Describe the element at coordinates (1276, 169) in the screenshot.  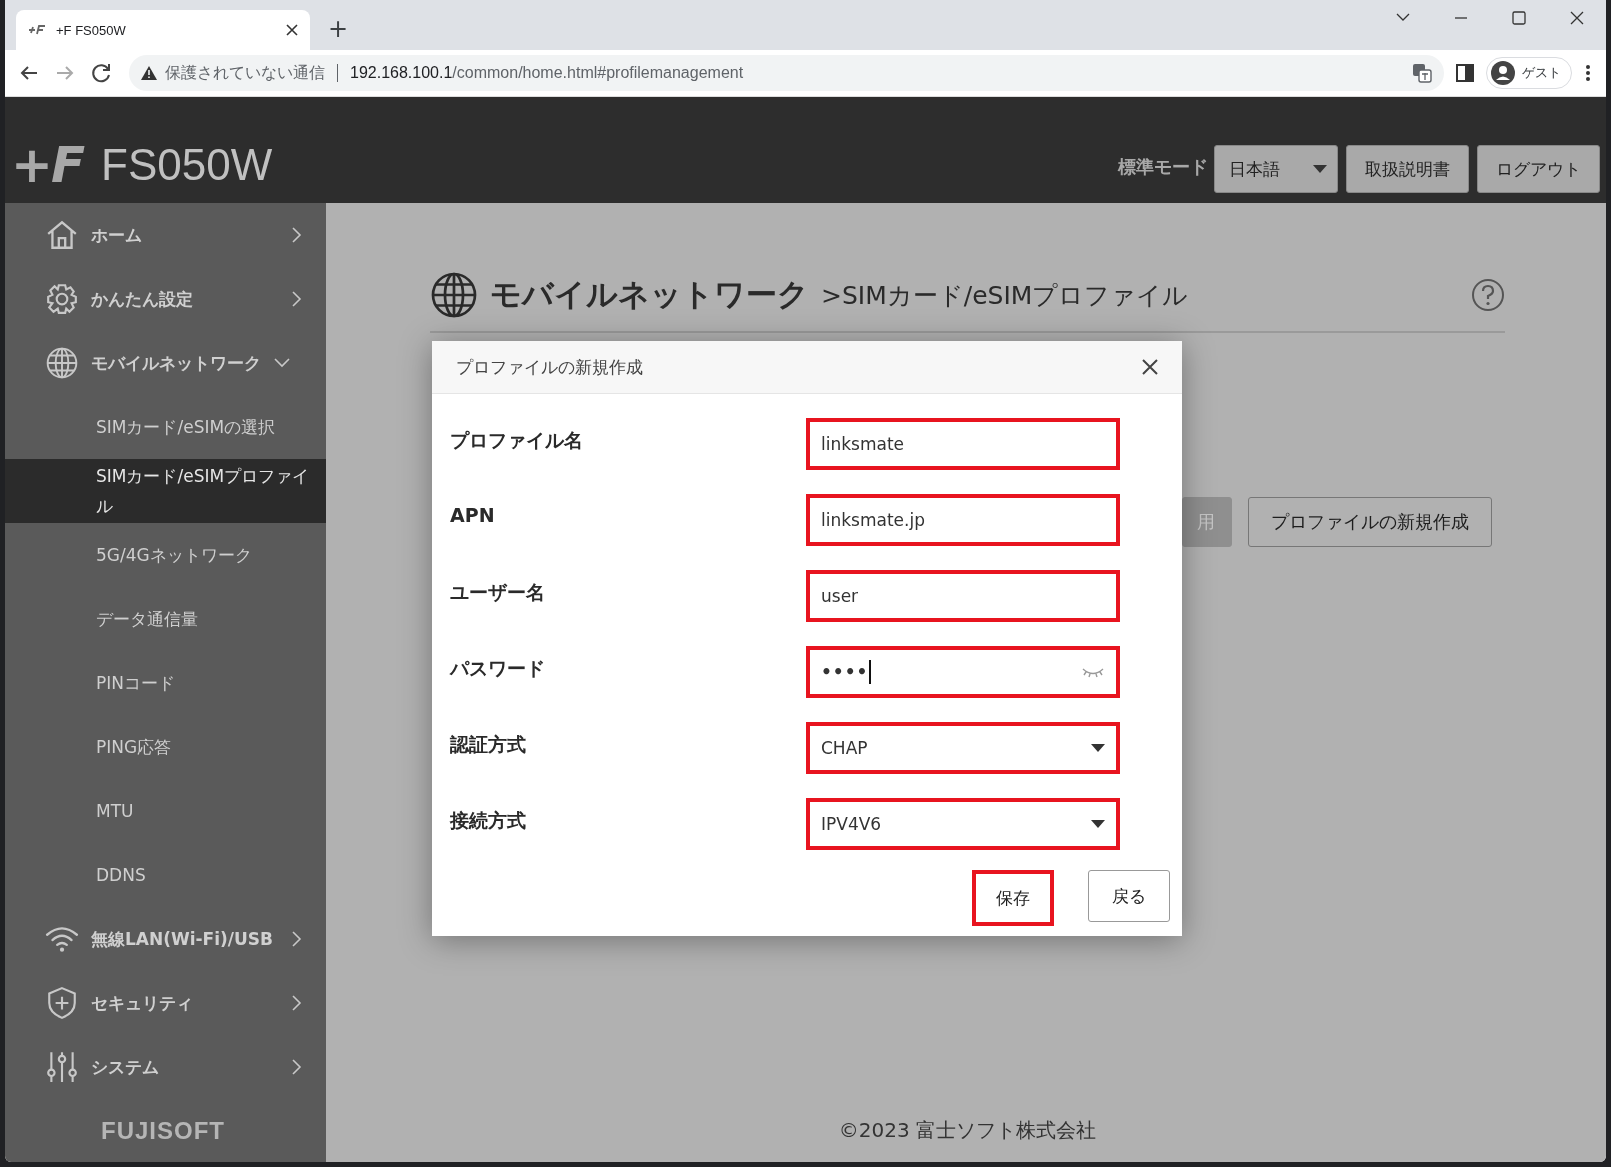
I see `language-dropdown: 日本語` at that location.